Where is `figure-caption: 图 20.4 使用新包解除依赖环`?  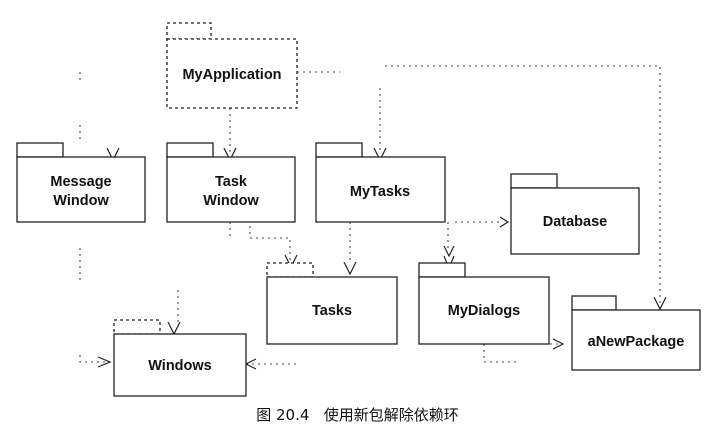 figure-caption: 图 20.4 使用新包解除依赖环 is located at coordinates (357, 415).